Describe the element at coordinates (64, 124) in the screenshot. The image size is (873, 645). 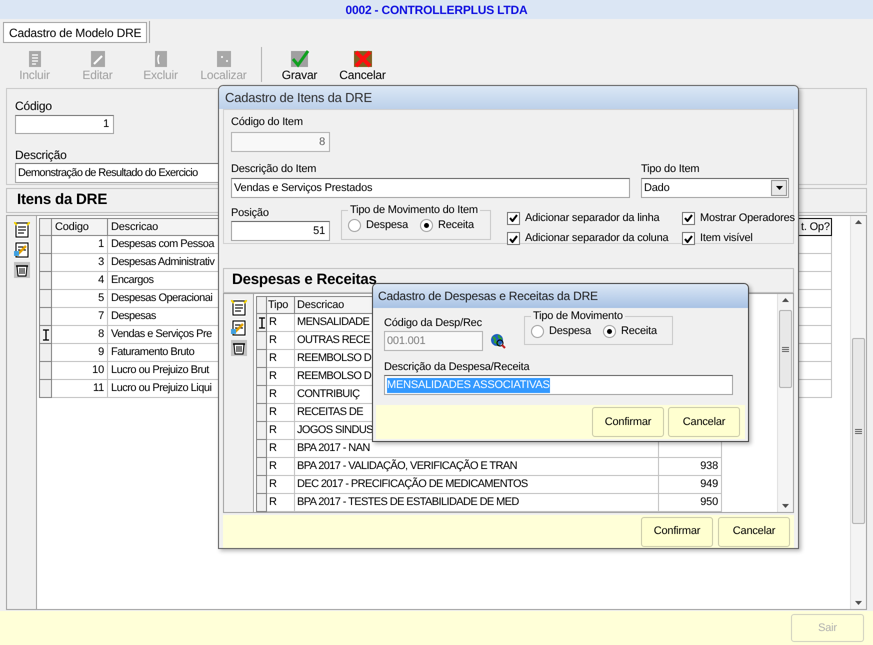
I see `code-field: 1` at that location.